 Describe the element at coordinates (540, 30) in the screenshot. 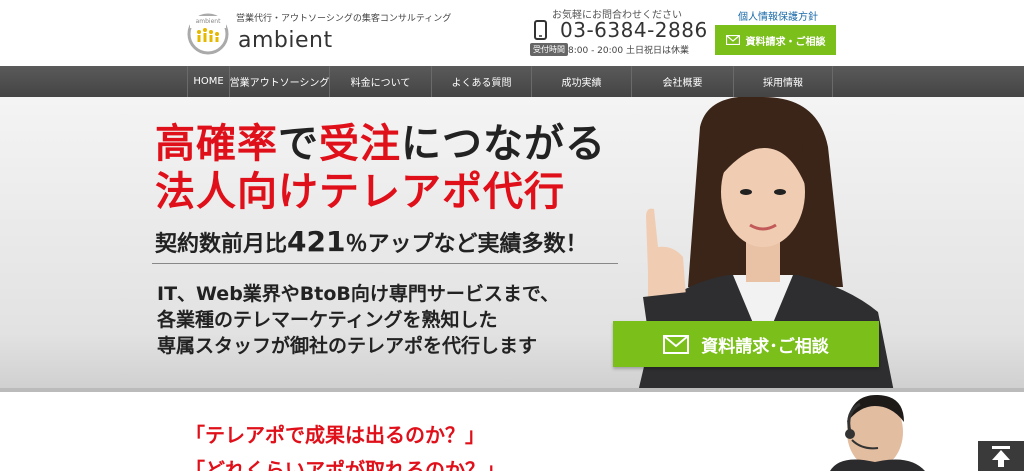

I see `phone-icon` at that location.